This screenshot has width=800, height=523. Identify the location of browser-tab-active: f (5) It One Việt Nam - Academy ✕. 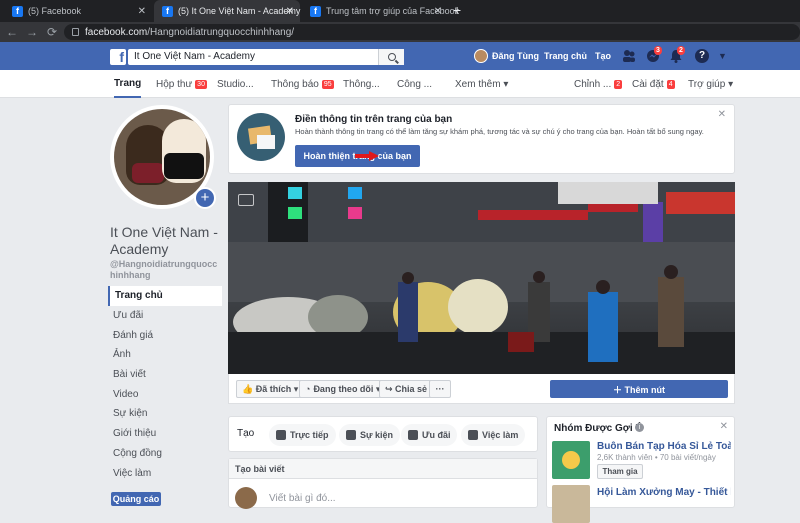
(227, 11).